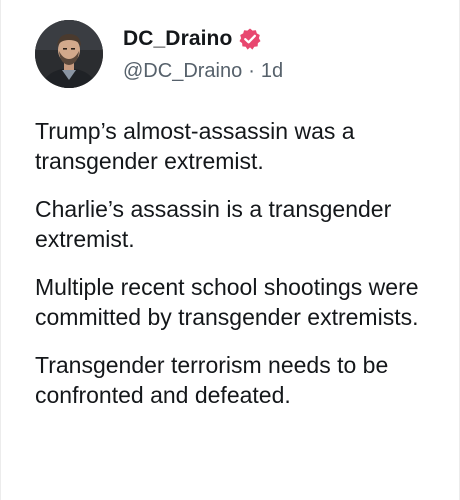 Image resolution: width=460 pixels, height=500 pixels. I want to click on avatar-photo-icon, so click(69, 54).